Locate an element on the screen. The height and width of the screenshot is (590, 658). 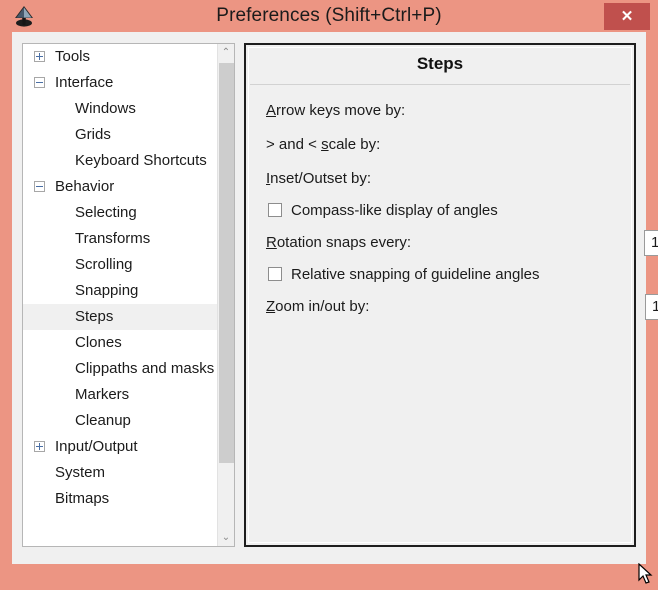
sidebar-item-clones: Clones is located at coordinates (120, 343).